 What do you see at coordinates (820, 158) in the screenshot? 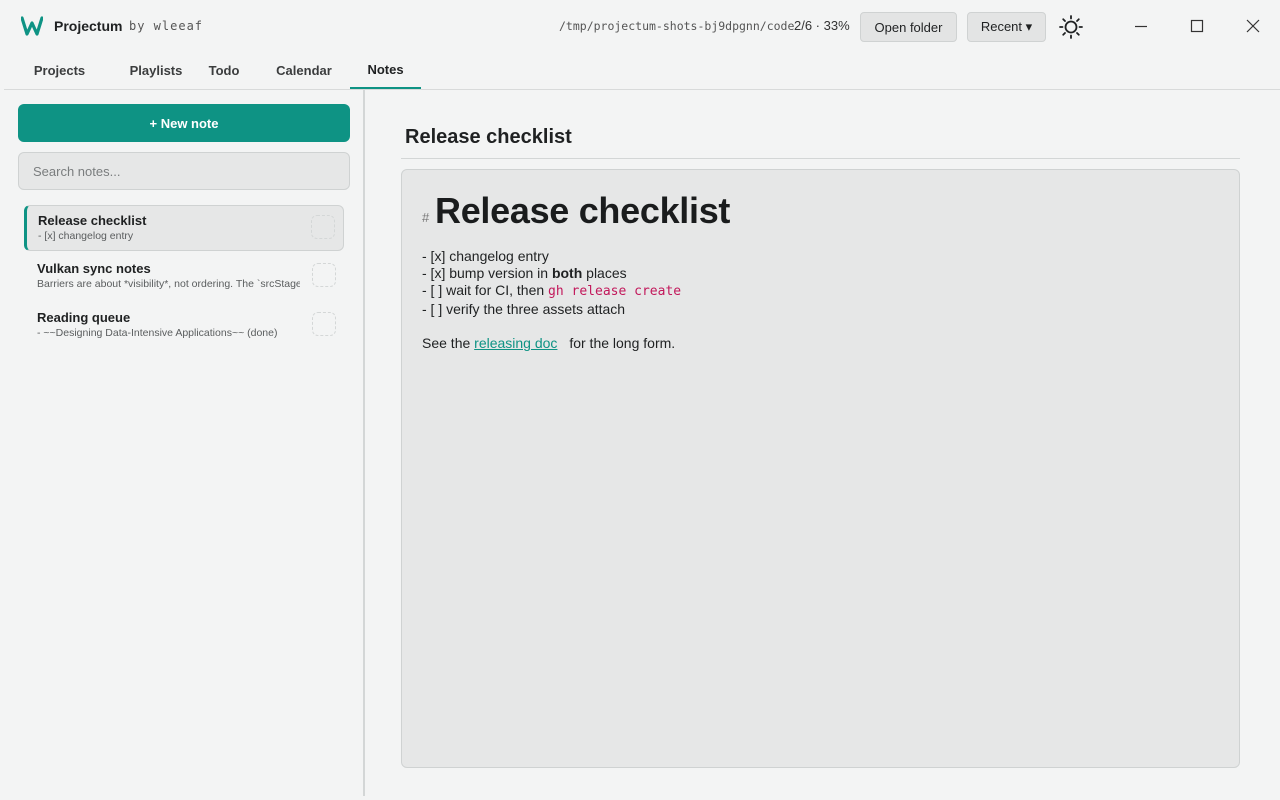
I see `title-divider` at bounding box center [820, 158].